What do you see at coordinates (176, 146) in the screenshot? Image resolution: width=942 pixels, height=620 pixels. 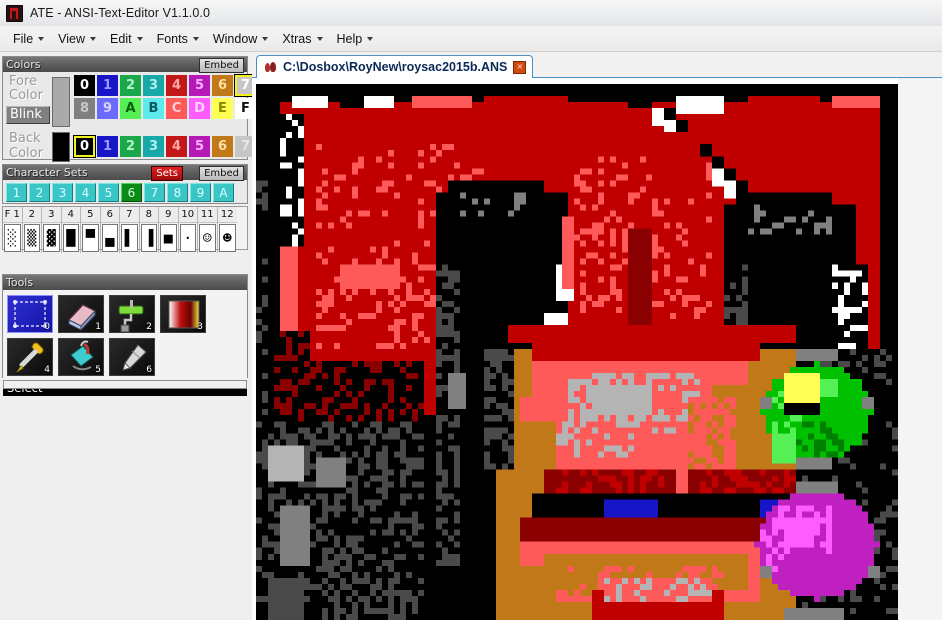 I see `back-color-swatch-4: 4` at bounding box center [176, 146].